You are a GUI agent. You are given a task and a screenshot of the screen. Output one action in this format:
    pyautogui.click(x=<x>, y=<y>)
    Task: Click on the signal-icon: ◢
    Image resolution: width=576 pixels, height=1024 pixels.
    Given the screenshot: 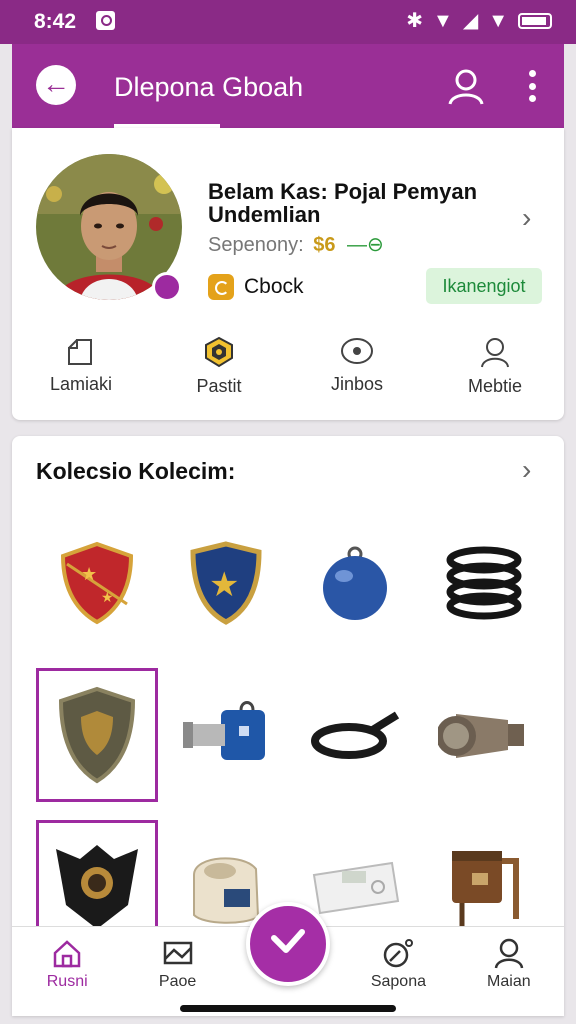 What is the action you would take?
    pyautogui.click(x=470, y=21)
    